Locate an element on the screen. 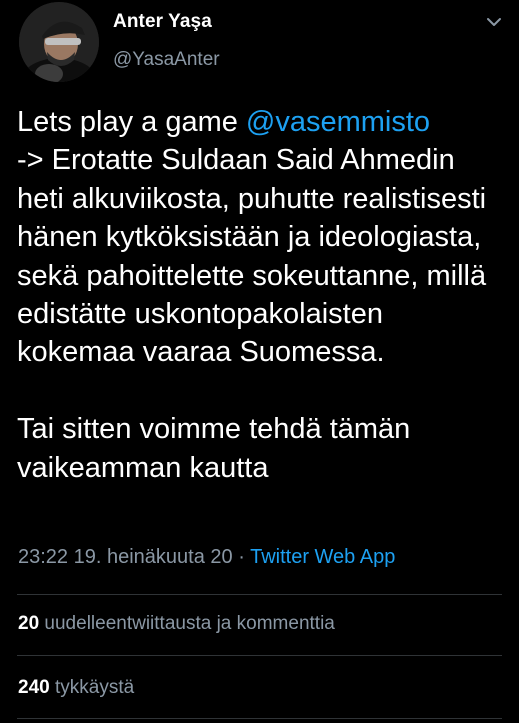 This screenshot has height=723, width=519. mention-link: @vasemmisto is located at coordinates (338, 122).